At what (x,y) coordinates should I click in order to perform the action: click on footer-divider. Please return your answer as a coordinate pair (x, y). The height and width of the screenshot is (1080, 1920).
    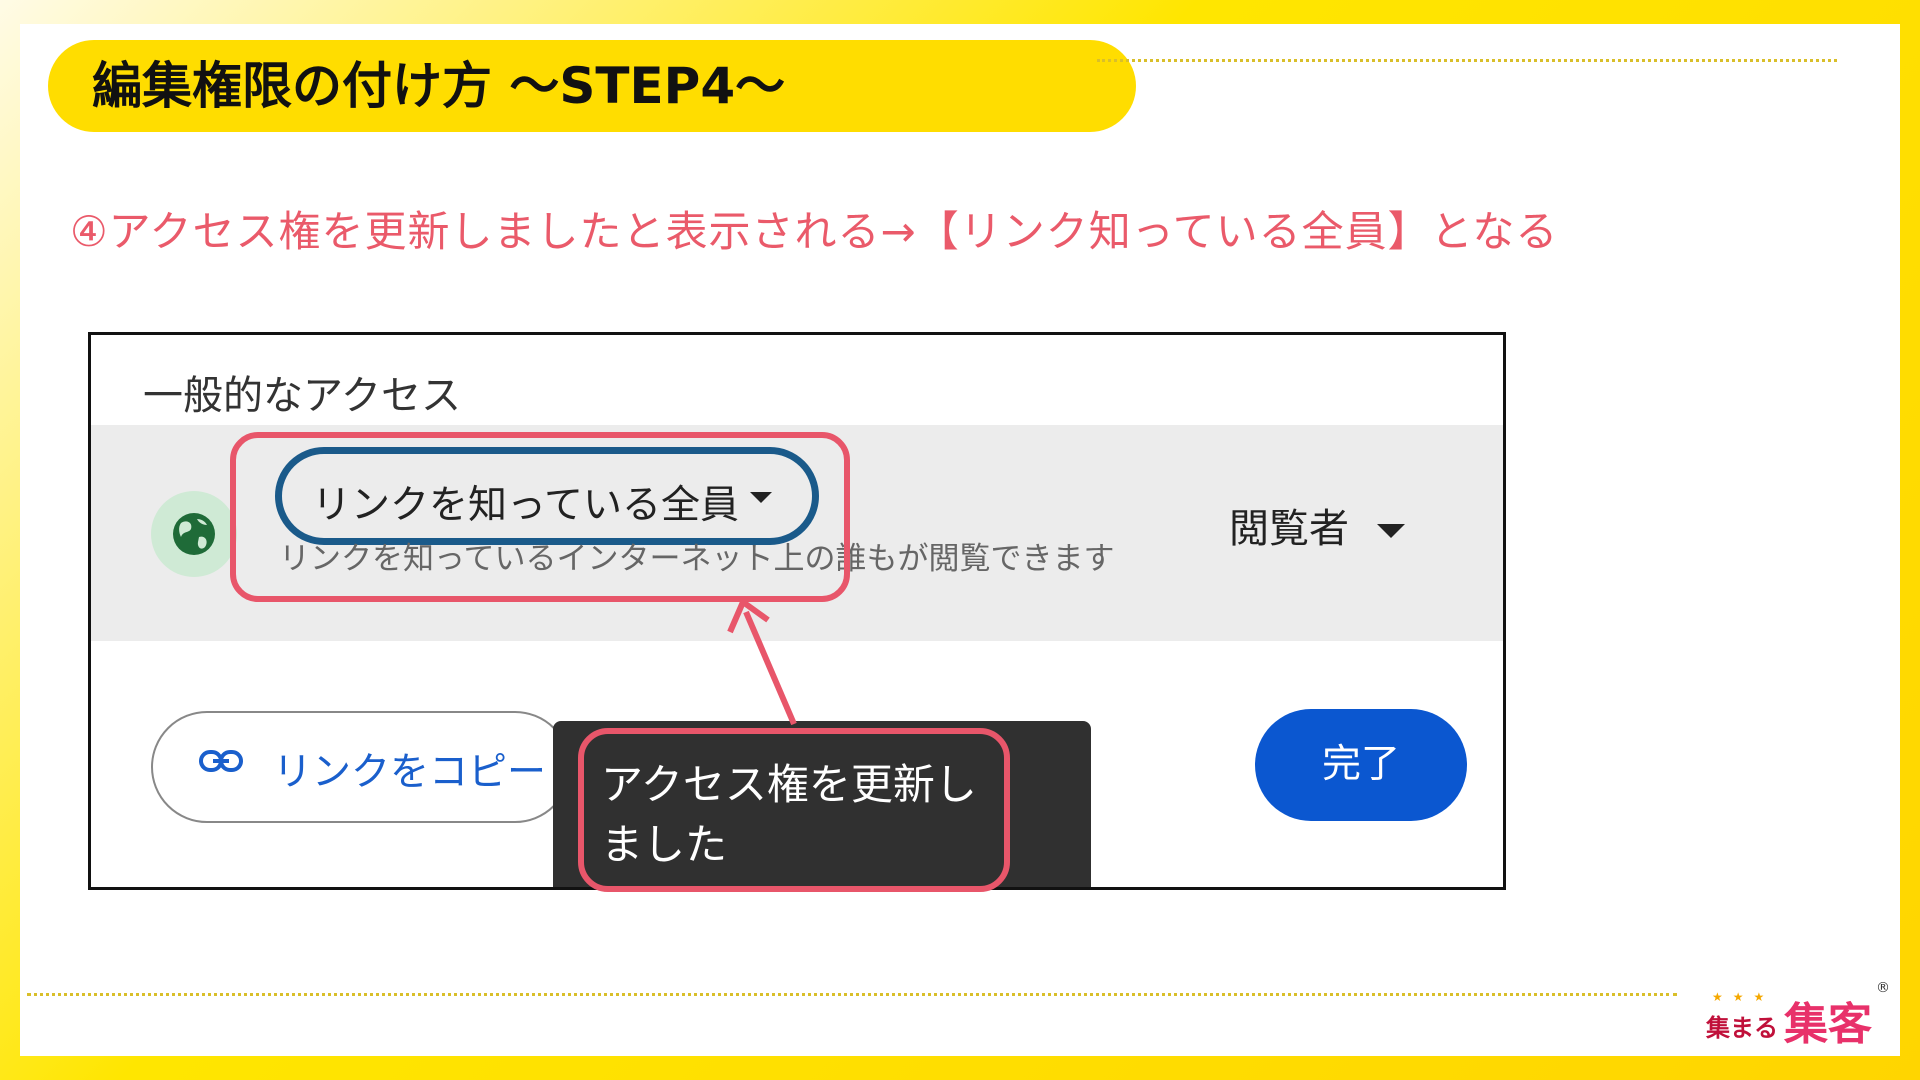
    Looking at the image, I should click on (852, 994).